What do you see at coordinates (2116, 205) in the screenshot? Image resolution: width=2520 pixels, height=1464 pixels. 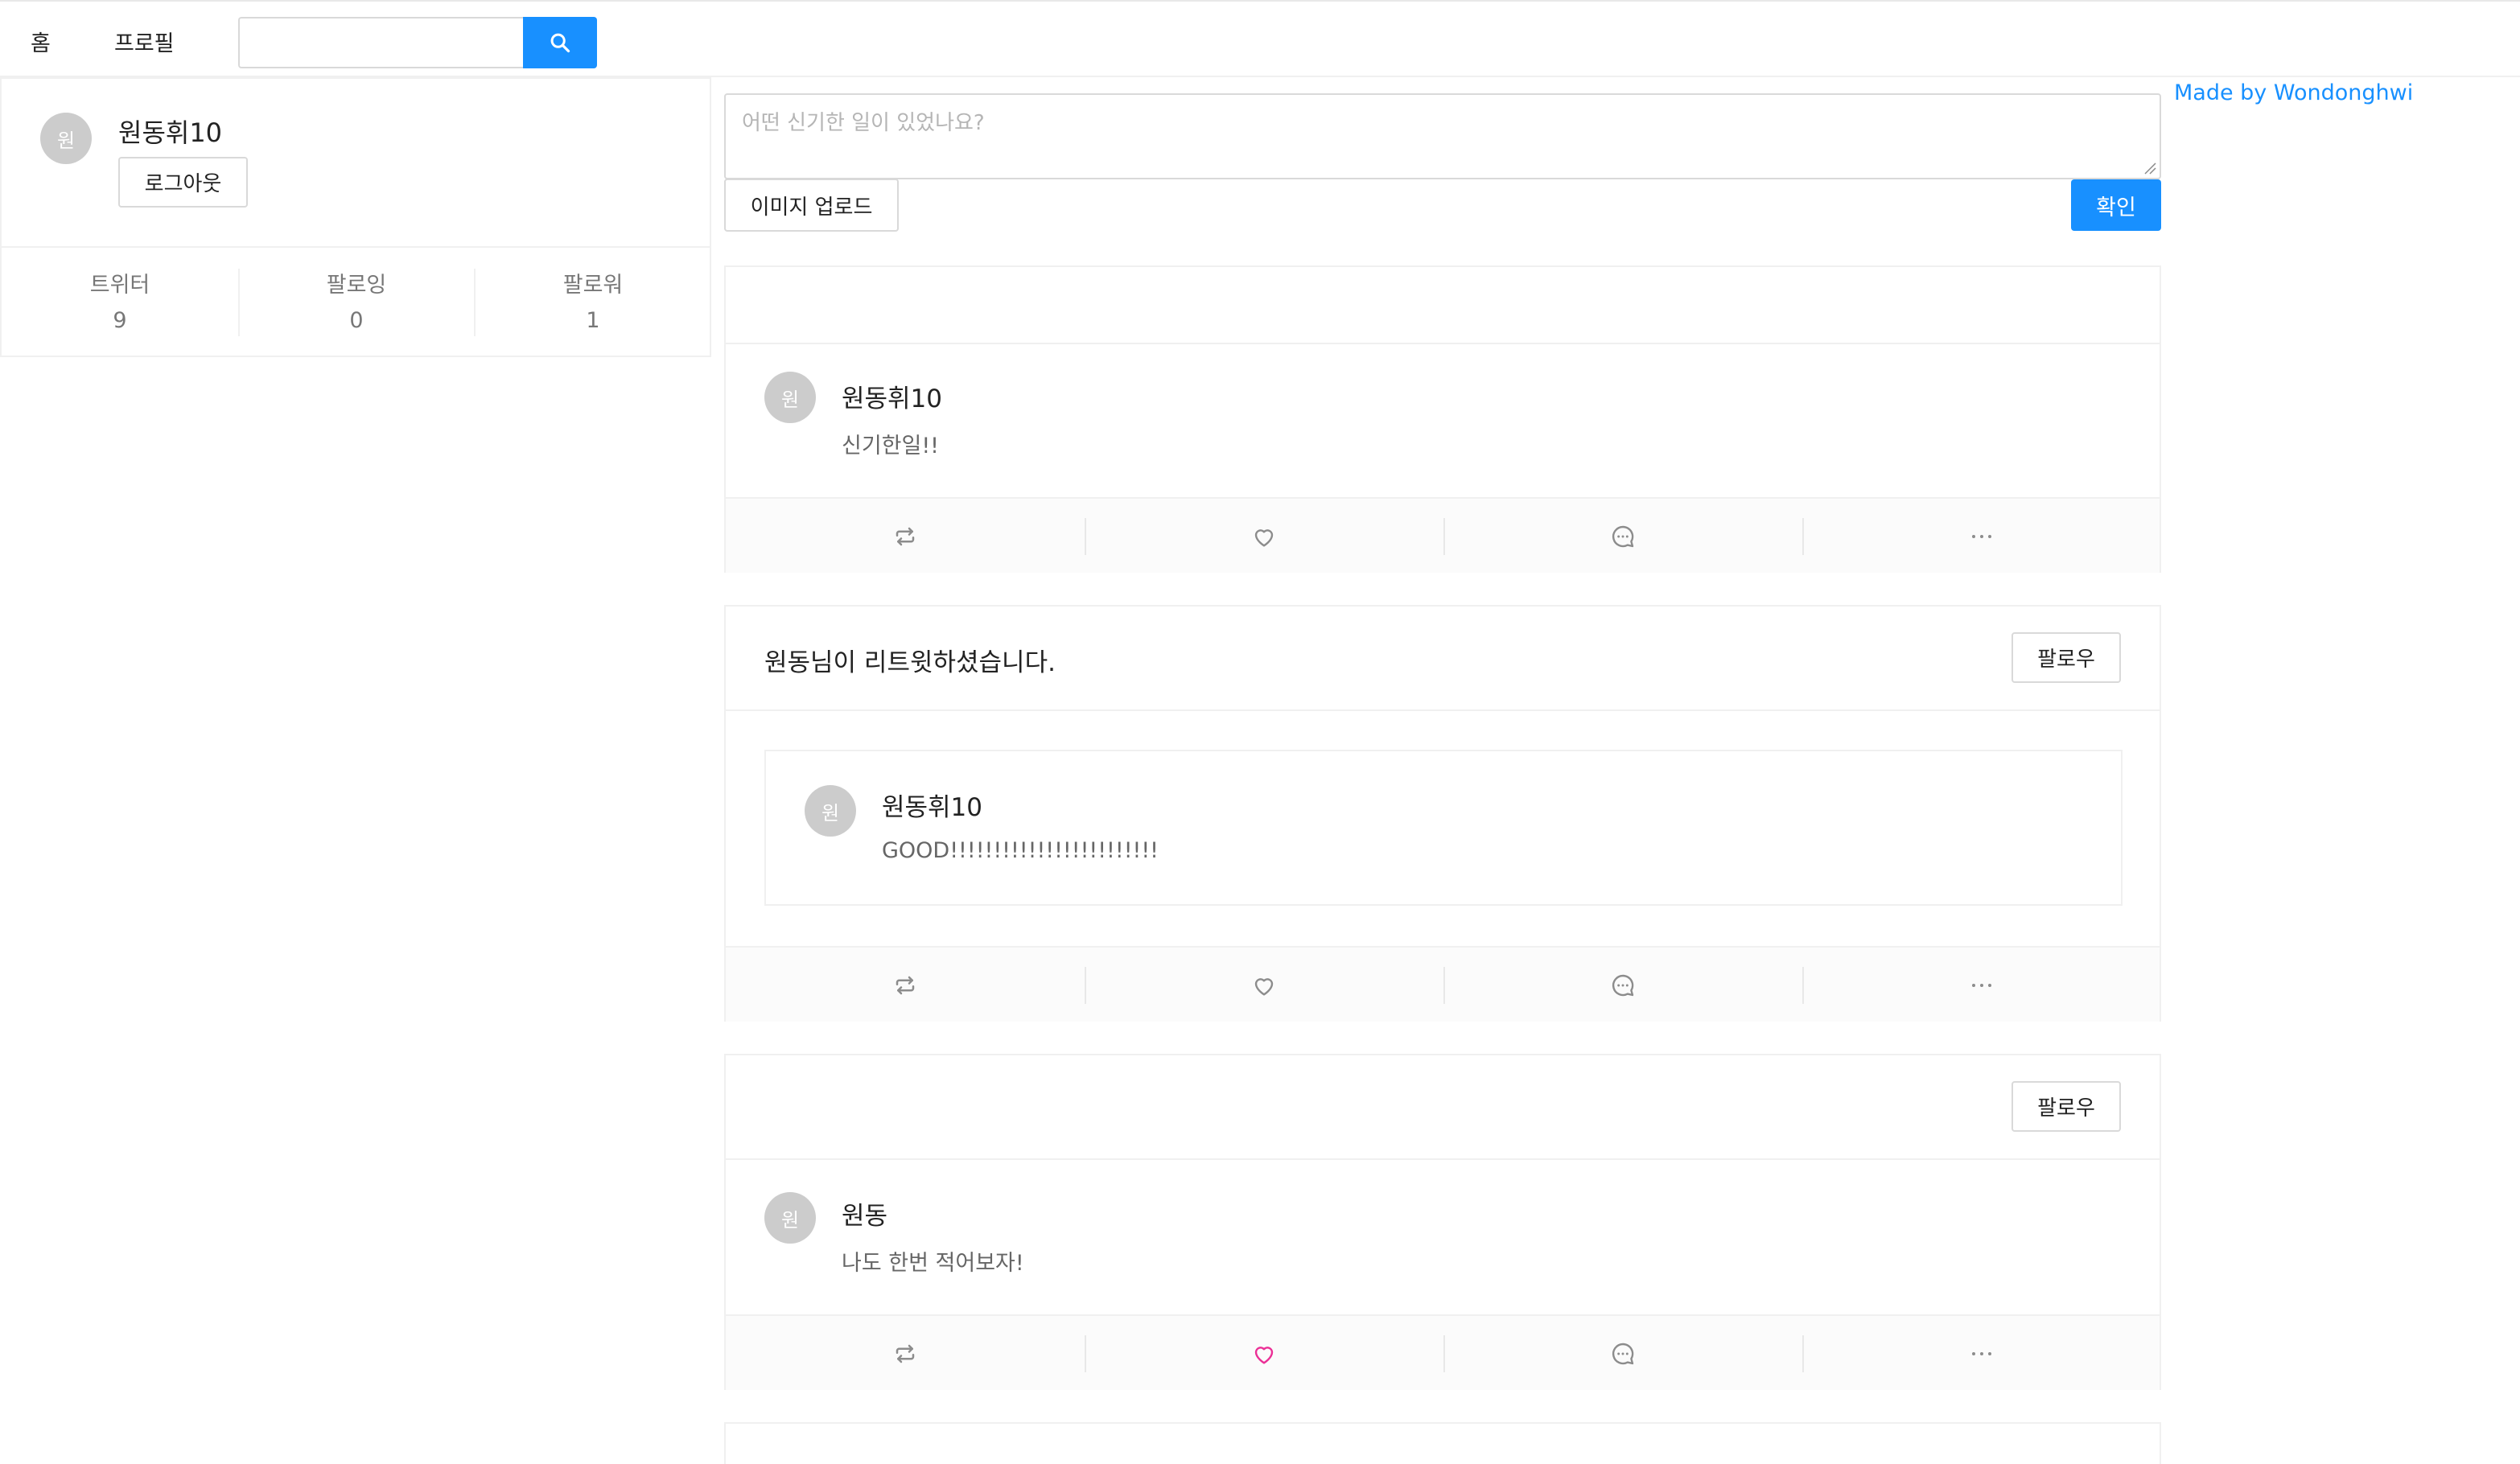 I see `submit-button: 확인` at bounding box center [2116, 205].